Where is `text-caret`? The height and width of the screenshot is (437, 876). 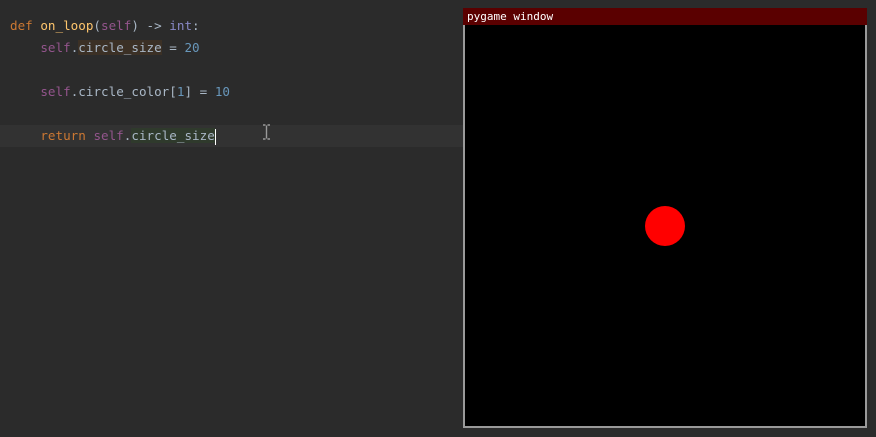
text-caret is located at coordinates (215, 136).